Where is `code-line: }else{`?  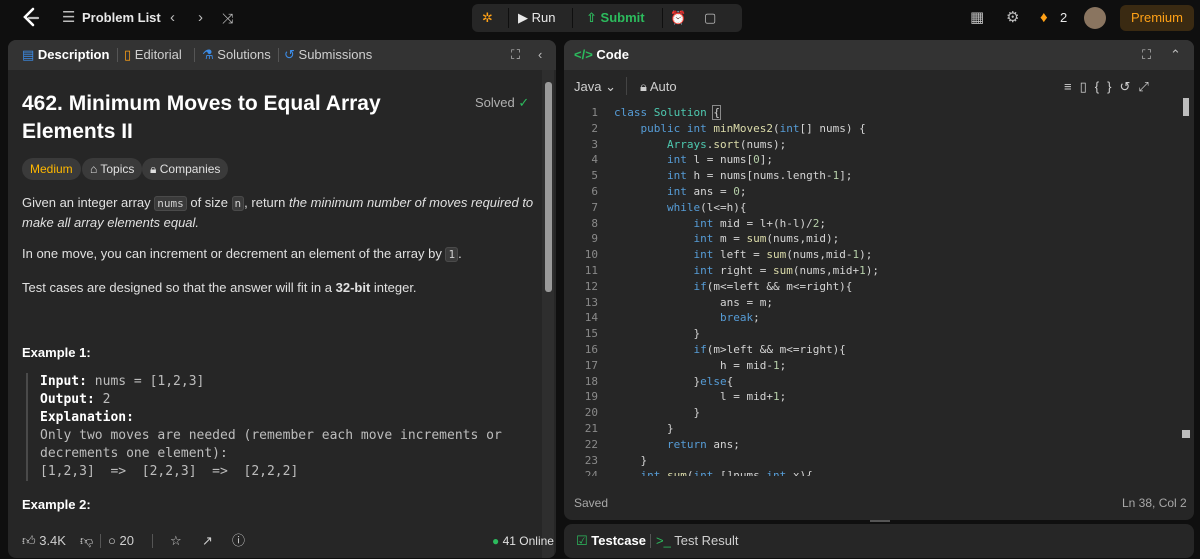
code-line: }else{ is located at coordinates (674, 381).